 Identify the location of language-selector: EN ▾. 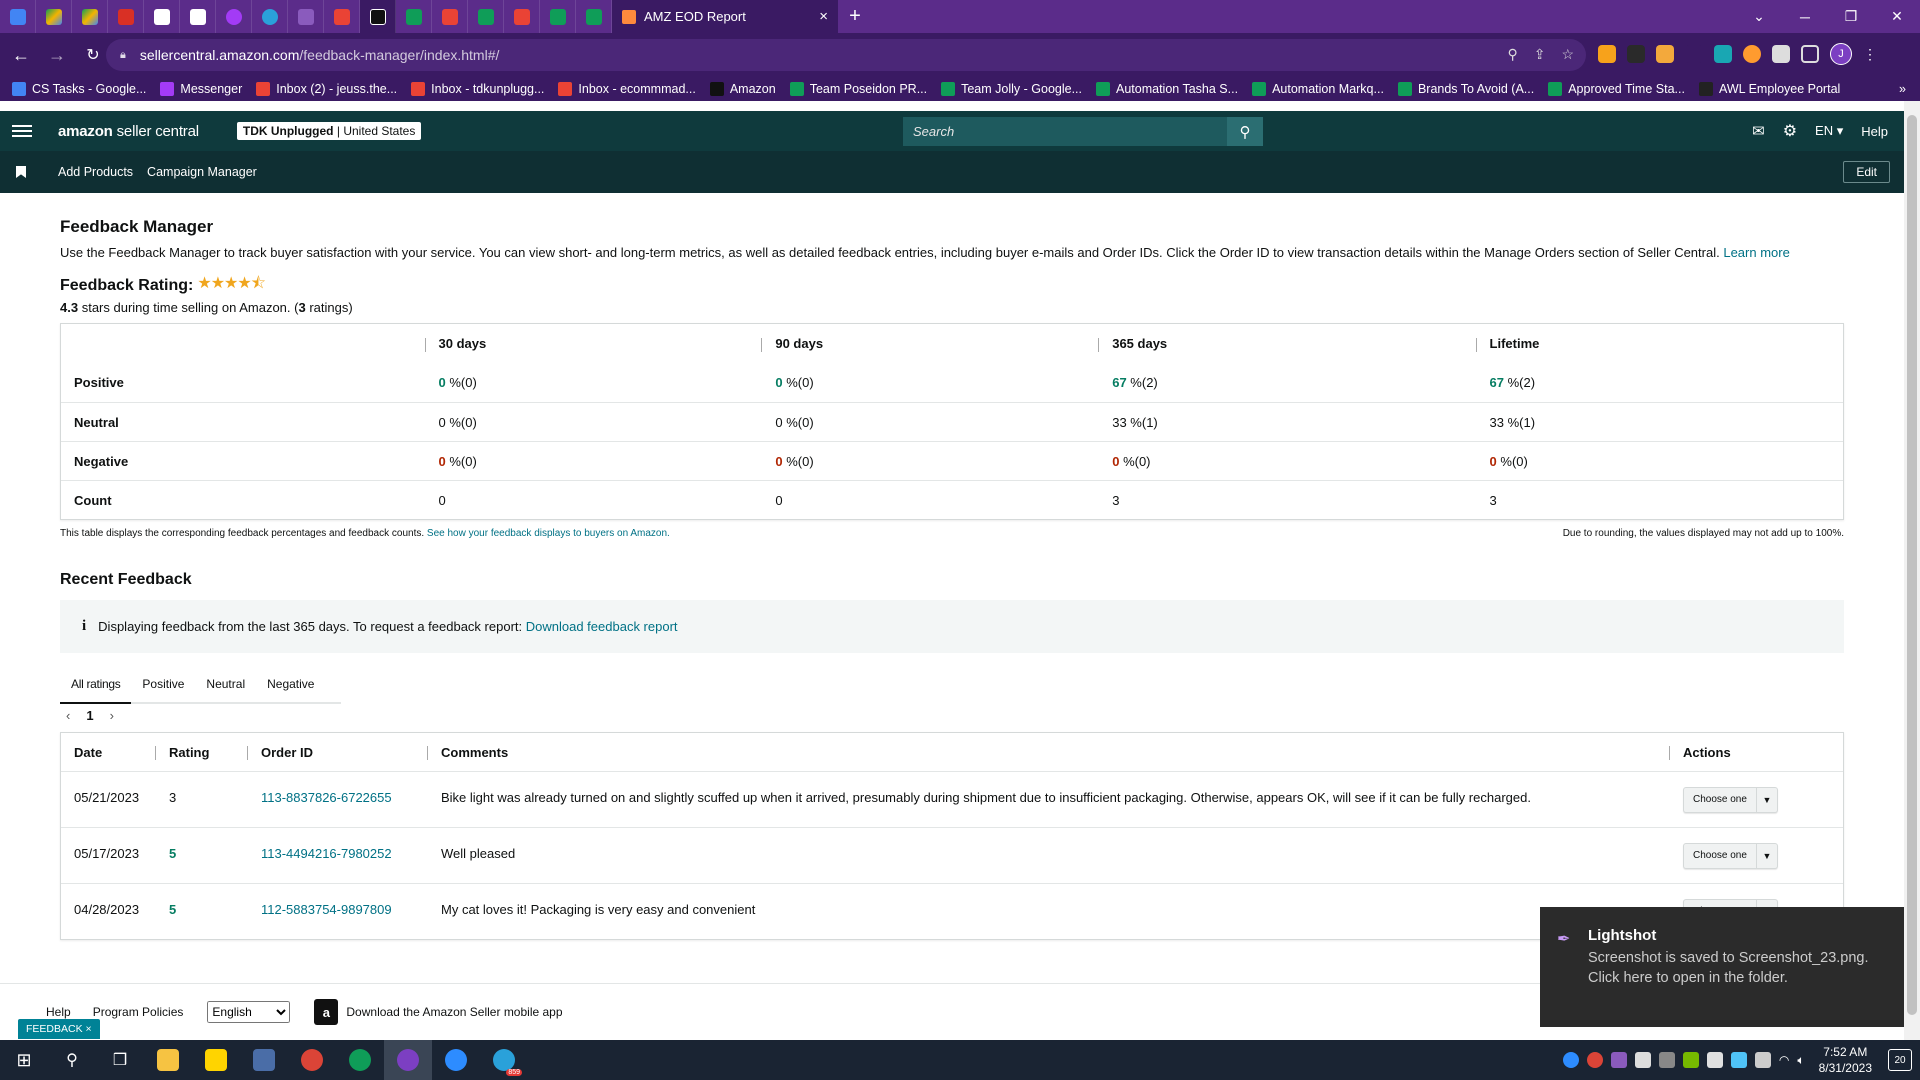
(1829, 131).